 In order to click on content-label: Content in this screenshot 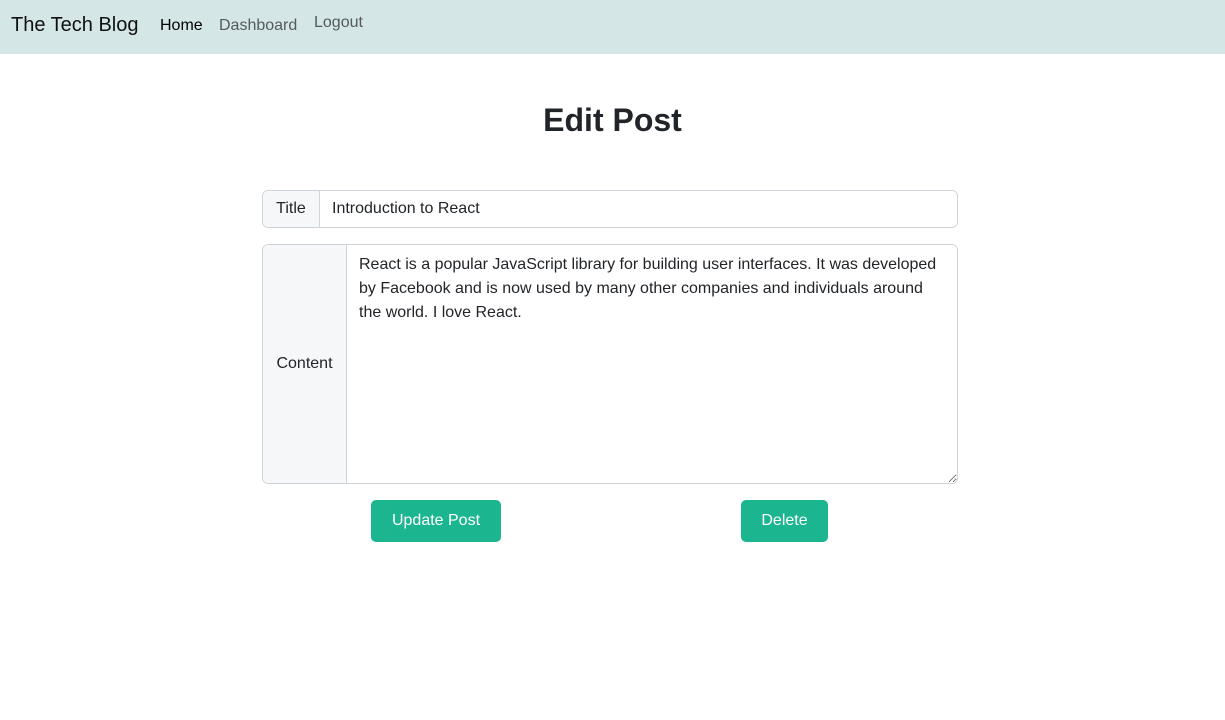, I will do `click(305, 364)`.